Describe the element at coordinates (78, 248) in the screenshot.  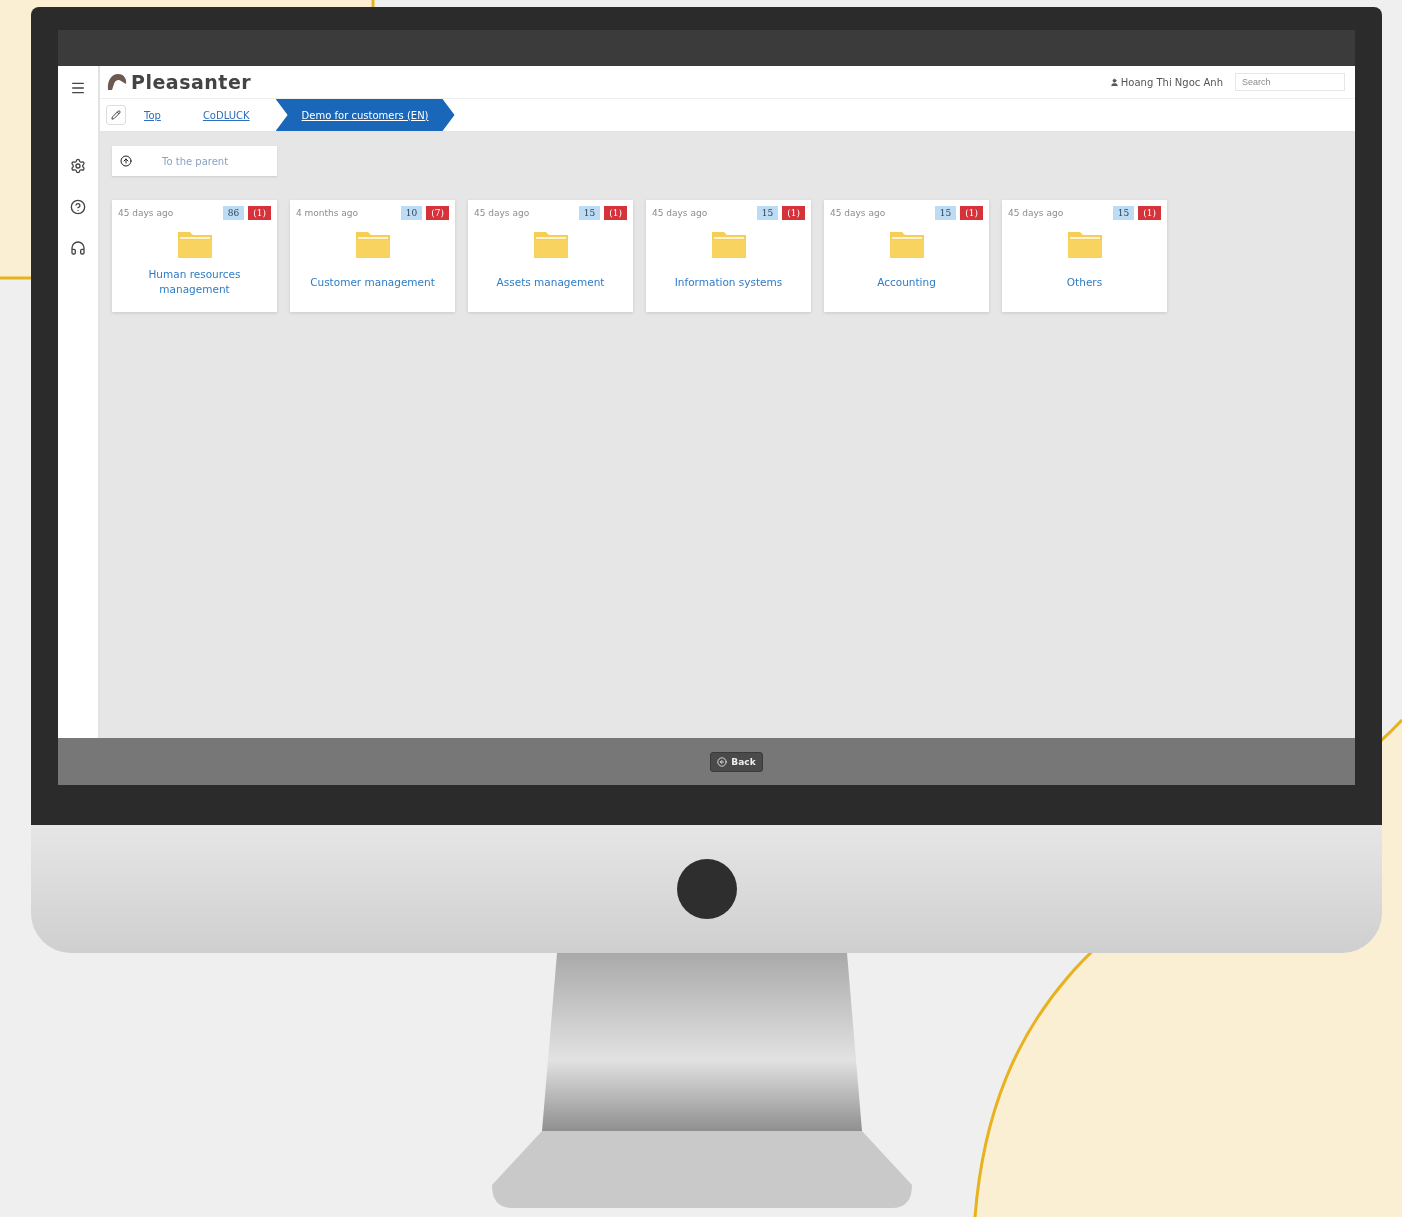
I see `headphones-icon` at that location.